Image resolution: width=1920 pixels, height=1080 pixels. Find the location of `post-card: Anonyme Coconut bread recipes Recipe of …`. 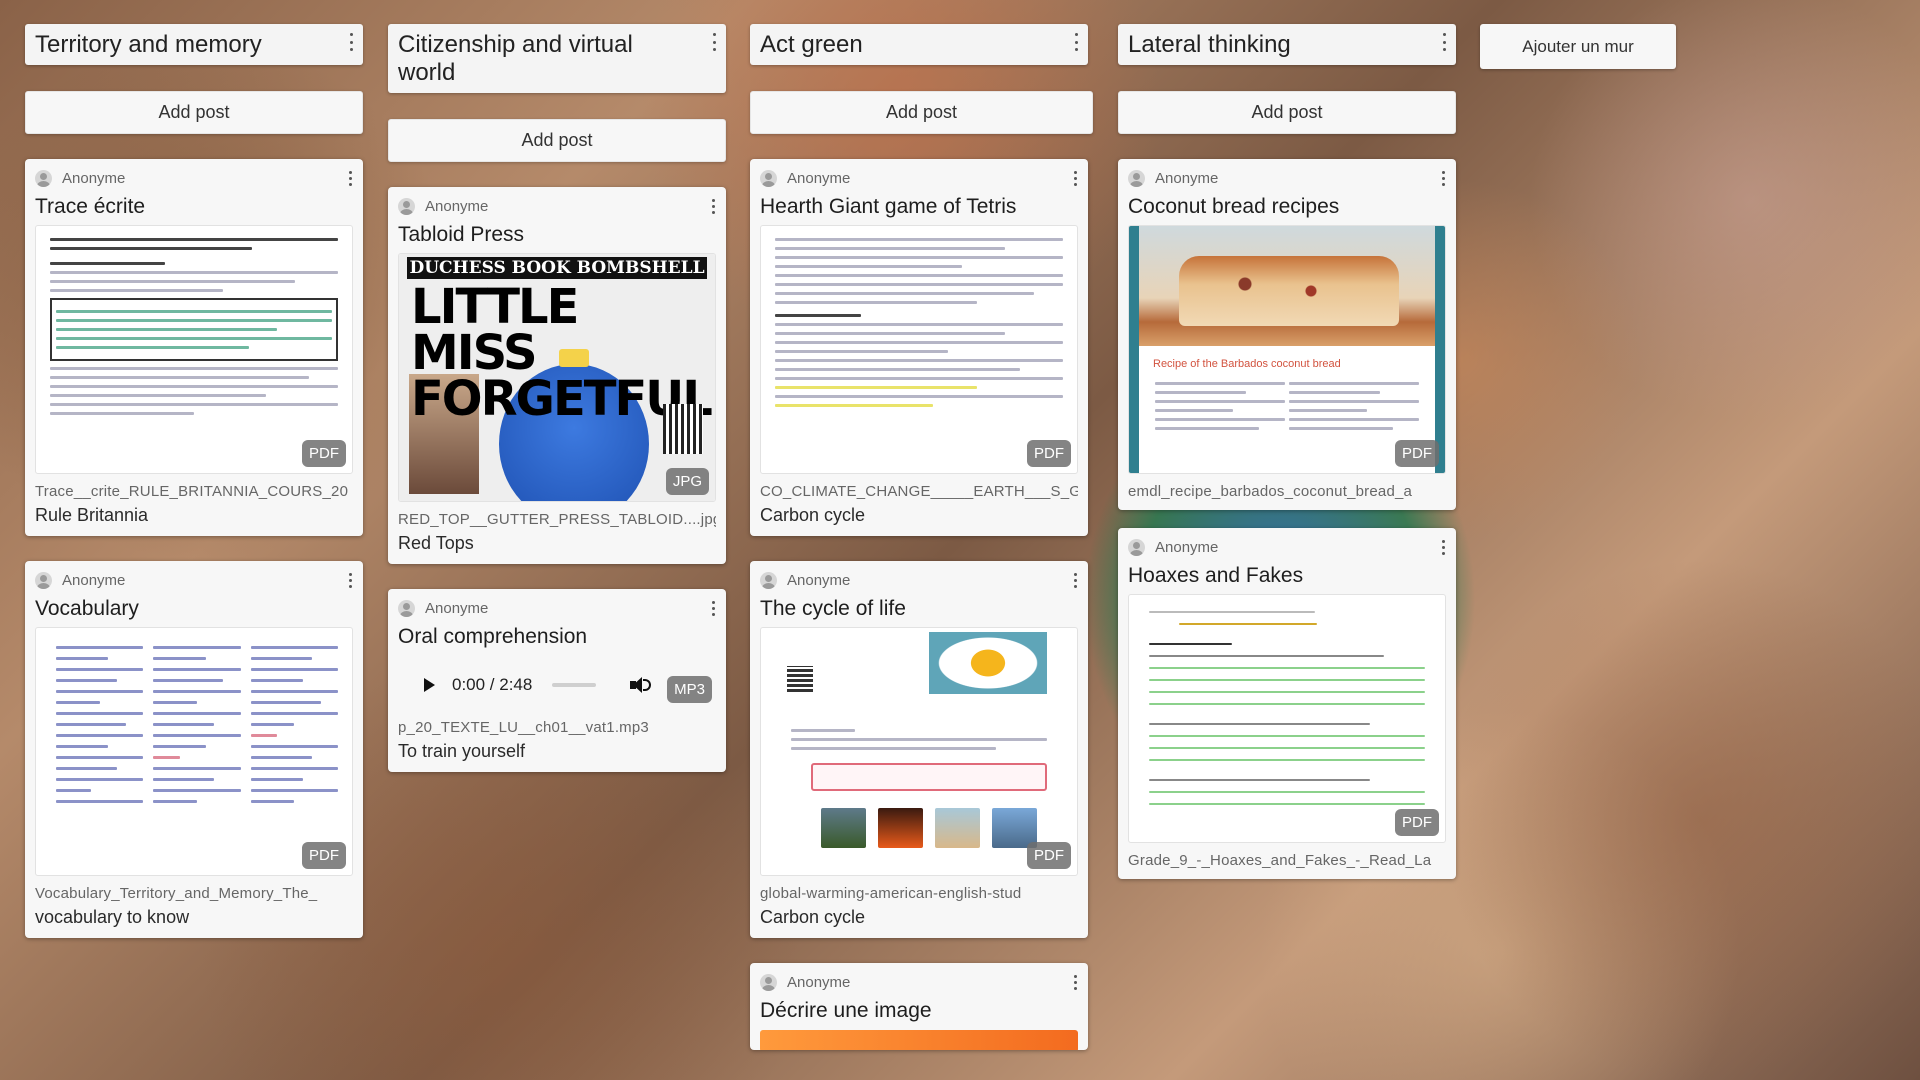

post-card: Anonyme Coconut bread recipes Recipe of … is located at coordinates (1287, 334).